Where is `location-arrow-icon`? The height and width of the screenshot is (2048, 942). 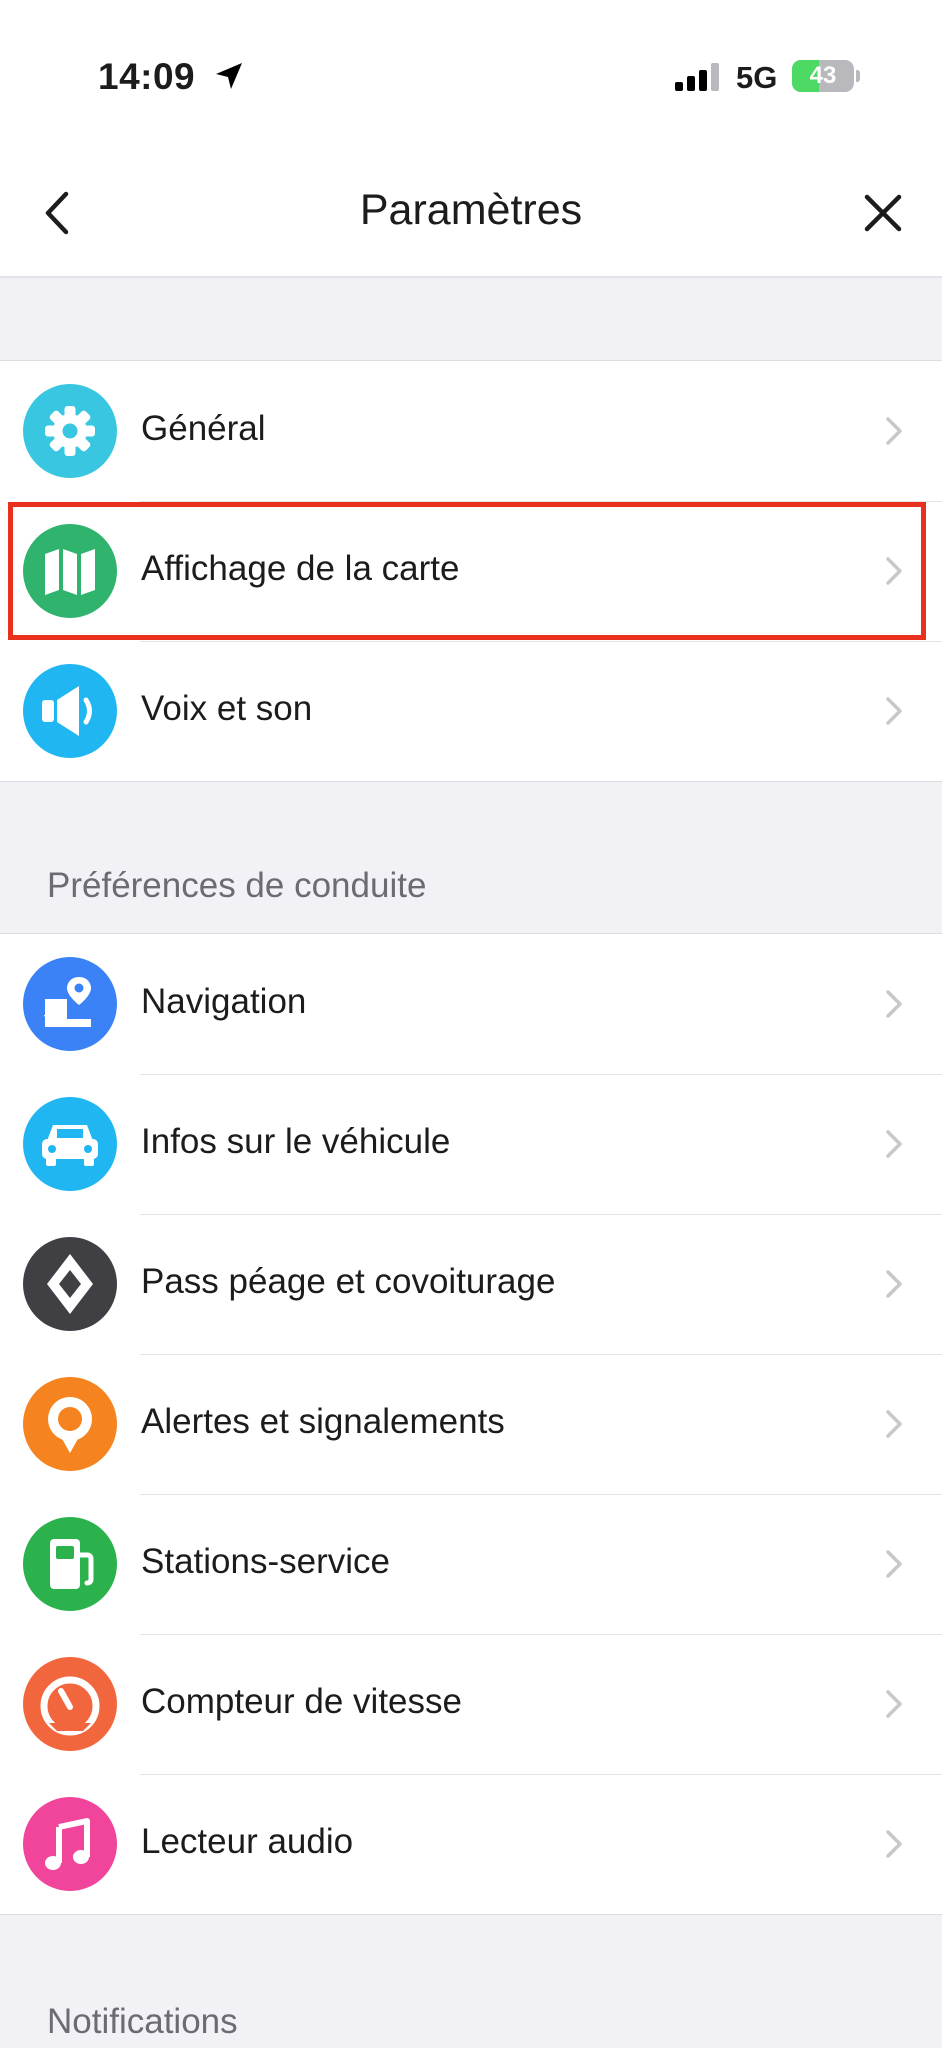 location-arrow-icon is located at coordinates (229, 76).